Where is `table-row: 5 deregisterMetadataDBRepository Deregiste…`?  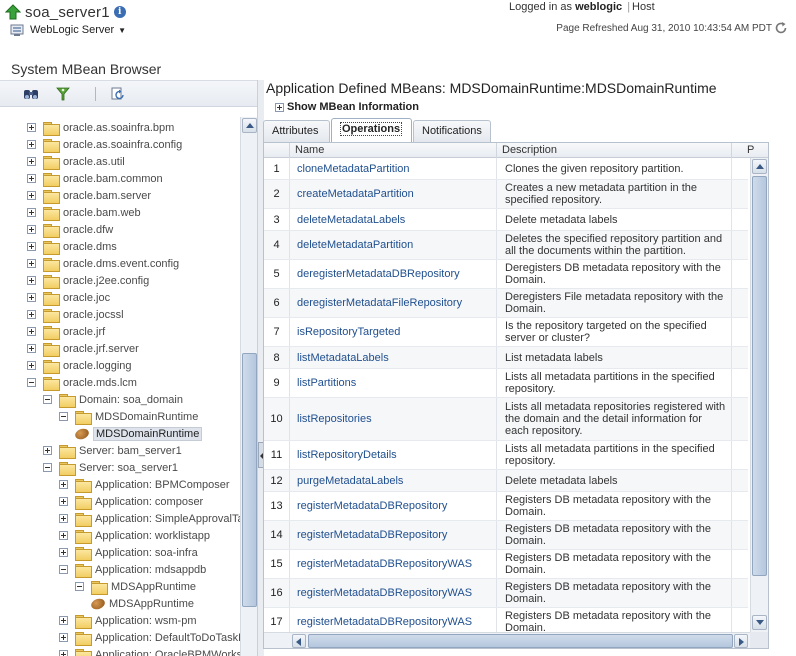
table-row: 5 deregisterMetadataDBRepository Deregiste… is located at coordinates (506, 274).